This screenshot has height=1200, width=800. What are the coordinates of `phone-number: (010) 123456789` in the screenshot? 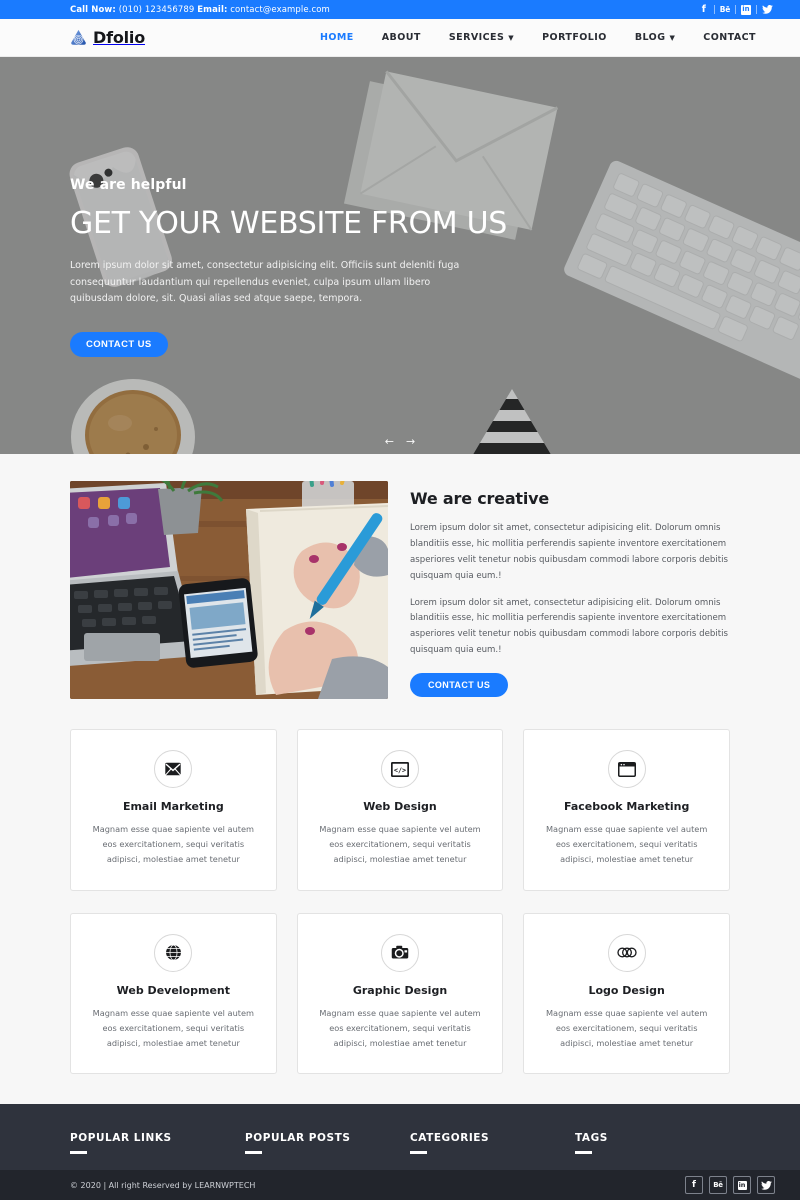 It's located at (157, 10).